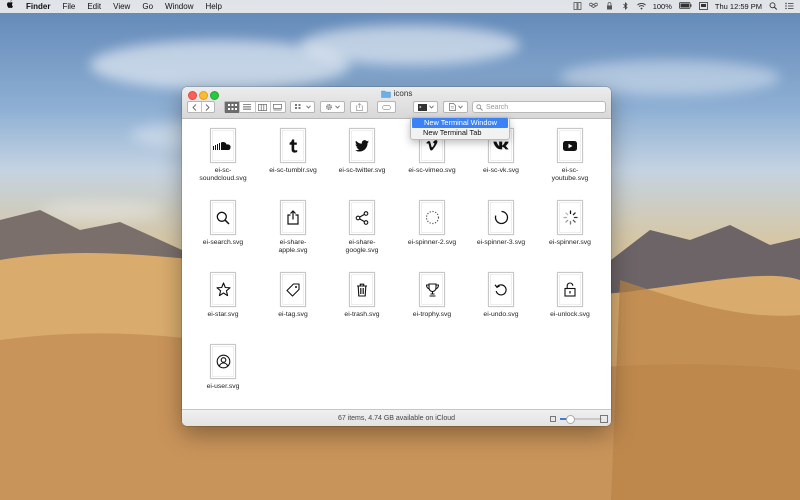 The height and width of the screenshot is (500, 800). Describe the element at coordinates (293, 170) in the screenshot. I see `file-name: ei-sc-tumblr.svg` at that location.